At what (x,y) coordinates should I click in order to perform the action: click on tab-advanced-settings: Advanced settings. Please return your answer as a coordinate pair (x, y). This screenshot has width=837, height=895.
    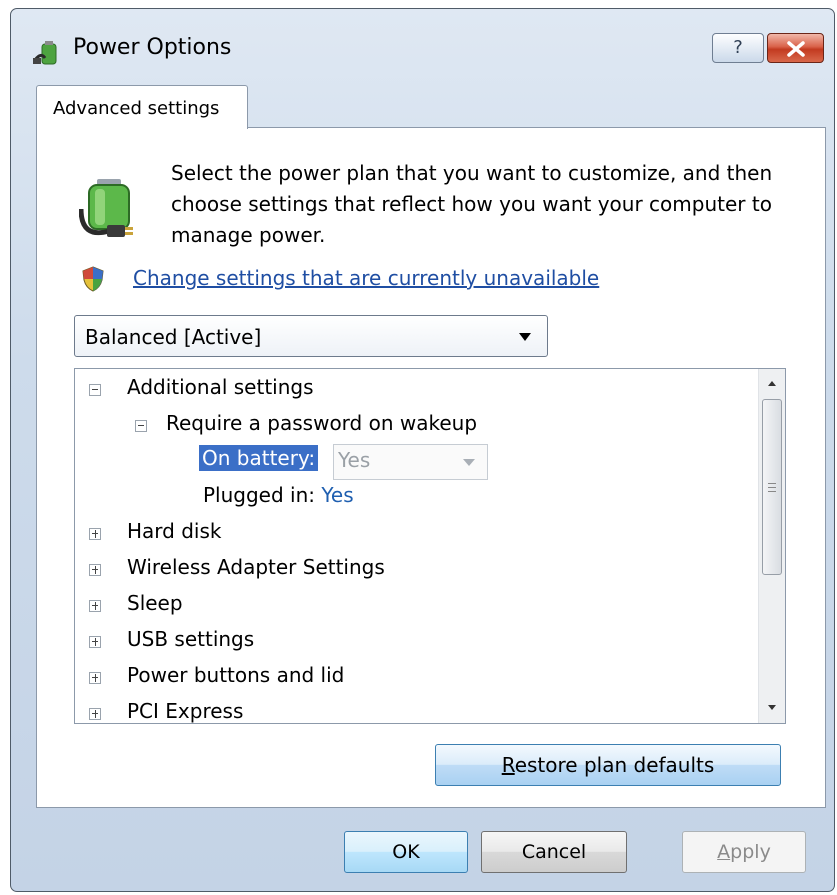
    Looking at the image, I should click on (142, 107).